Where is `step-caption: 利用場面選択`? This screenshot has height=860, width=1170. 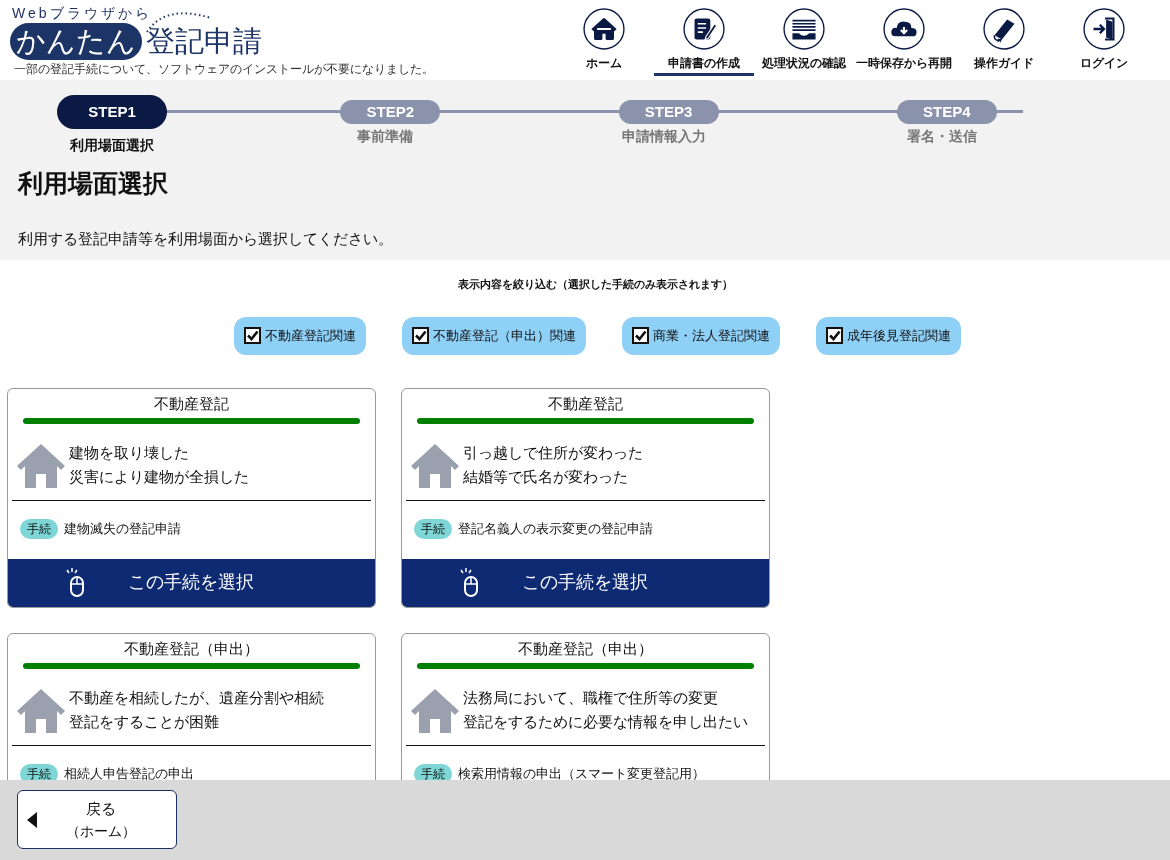
step-caption: 利用場面選択 is located at coordinates (112, 145).